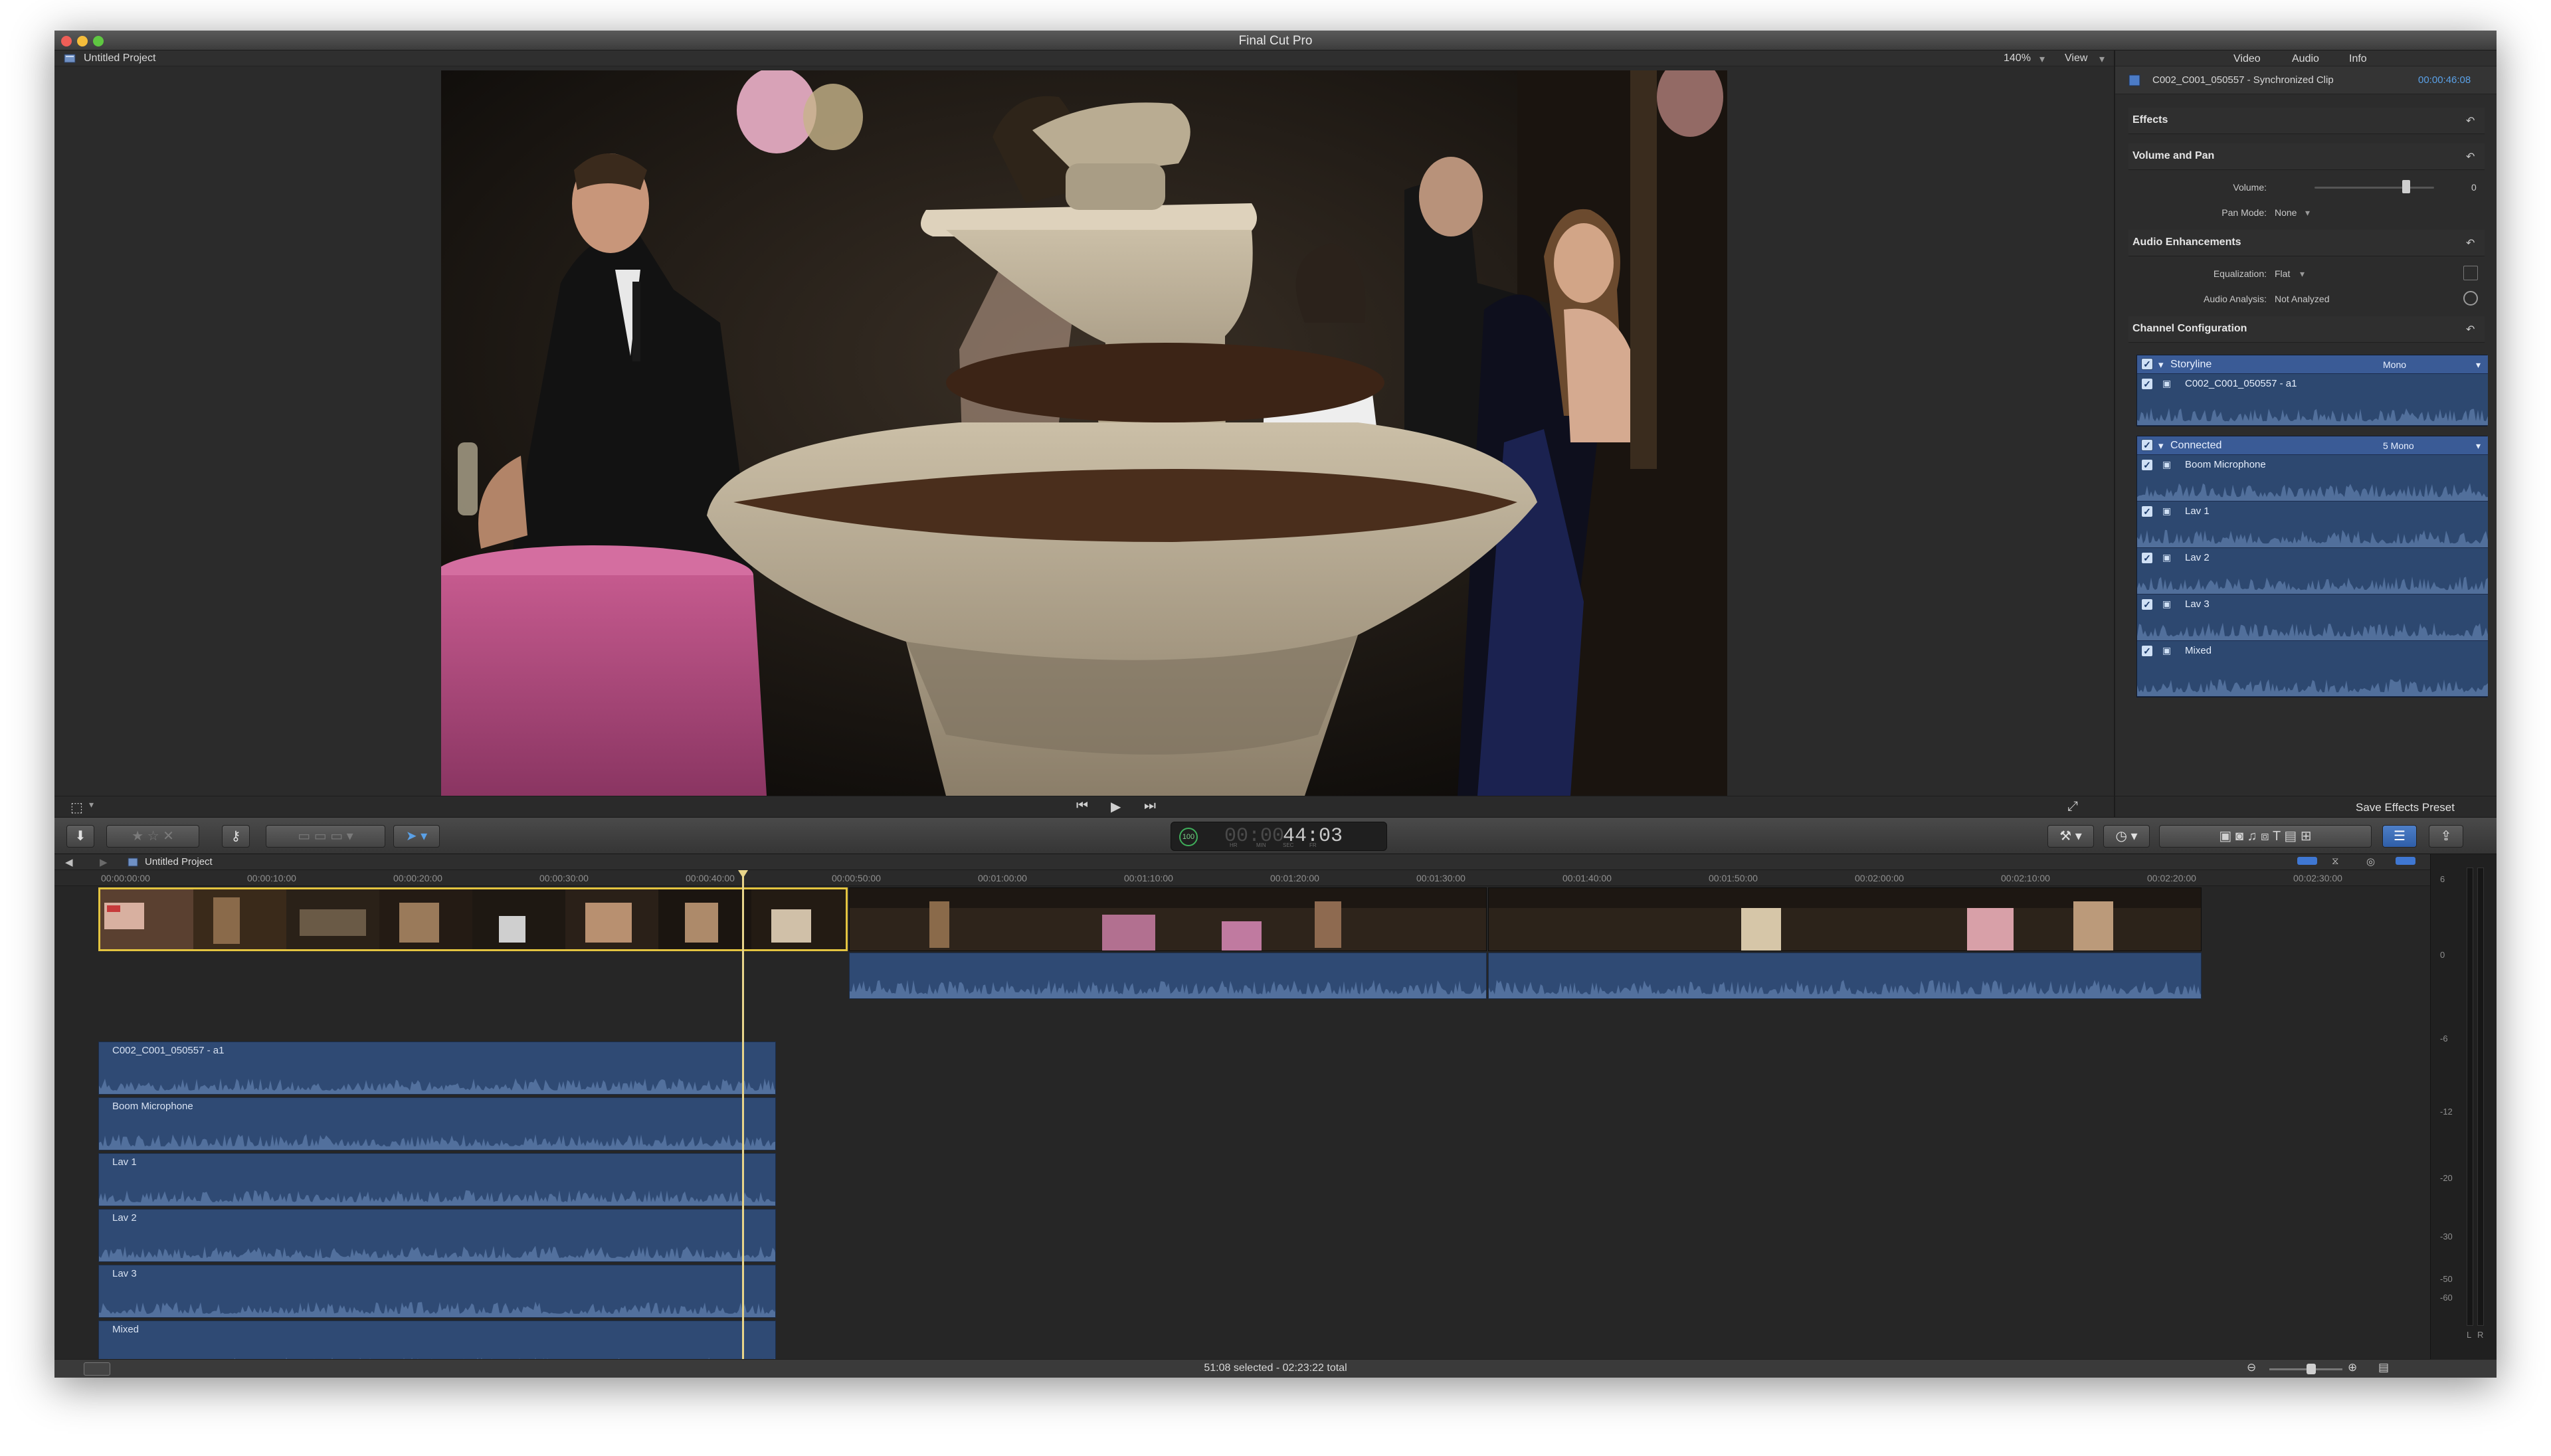 The image size is (2551, 1456). Describe the element at coordinates (2305, 1369) in the screenshot. I see `timeline-zoom-slider` at that location.